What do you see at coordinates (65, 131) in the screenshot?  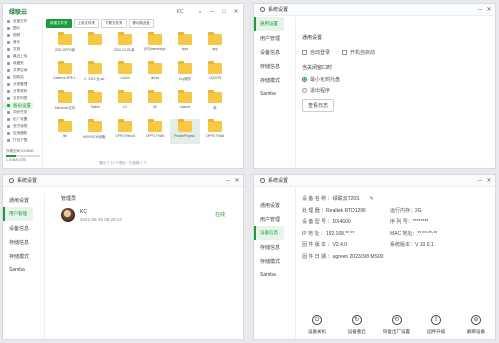 I see `folder-item: file` at bounding box center [65, 131].